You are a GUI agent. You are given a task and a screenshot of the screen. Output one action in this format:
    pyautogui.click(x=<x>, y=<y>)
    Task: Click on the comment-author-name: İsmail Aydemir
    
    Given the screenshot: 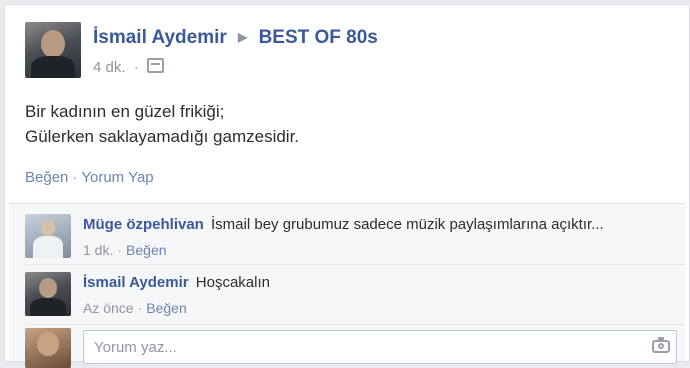 What is the action you would take?
    pyautogui.click(x=136, y=282)
    